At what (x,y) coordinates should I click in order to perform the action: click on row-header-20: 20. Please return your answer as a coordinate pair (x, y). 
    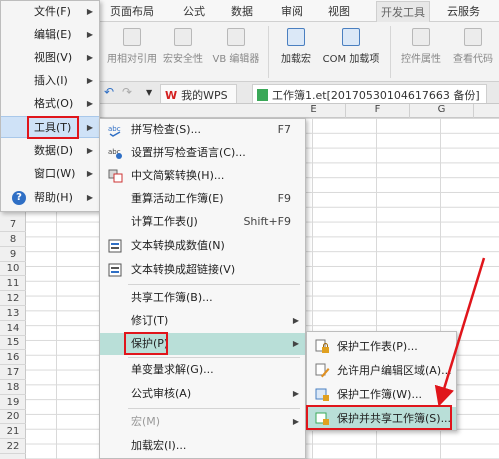
    Looking at the image, I should click on (13, 417).